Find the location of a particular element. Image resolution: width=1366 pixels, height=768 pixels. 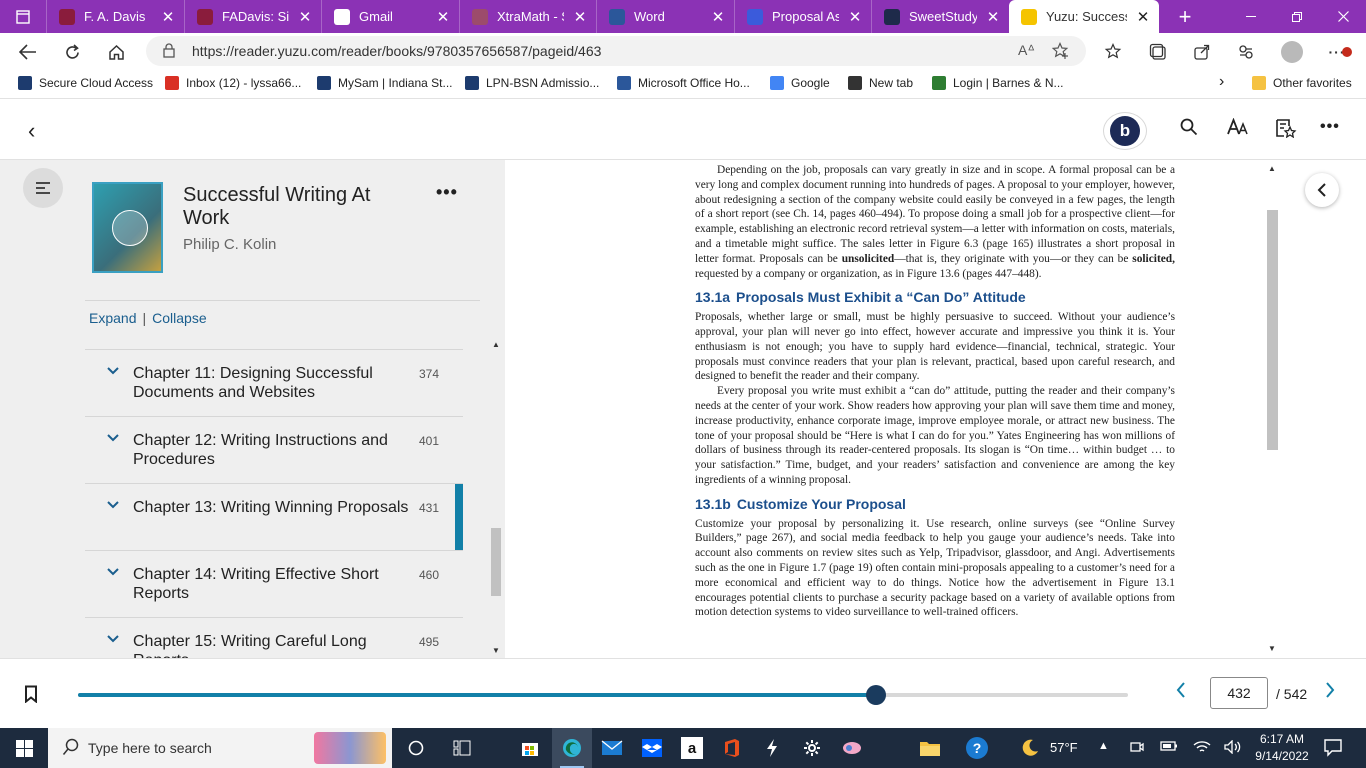

home-icon is located at coordinates (116, 52).